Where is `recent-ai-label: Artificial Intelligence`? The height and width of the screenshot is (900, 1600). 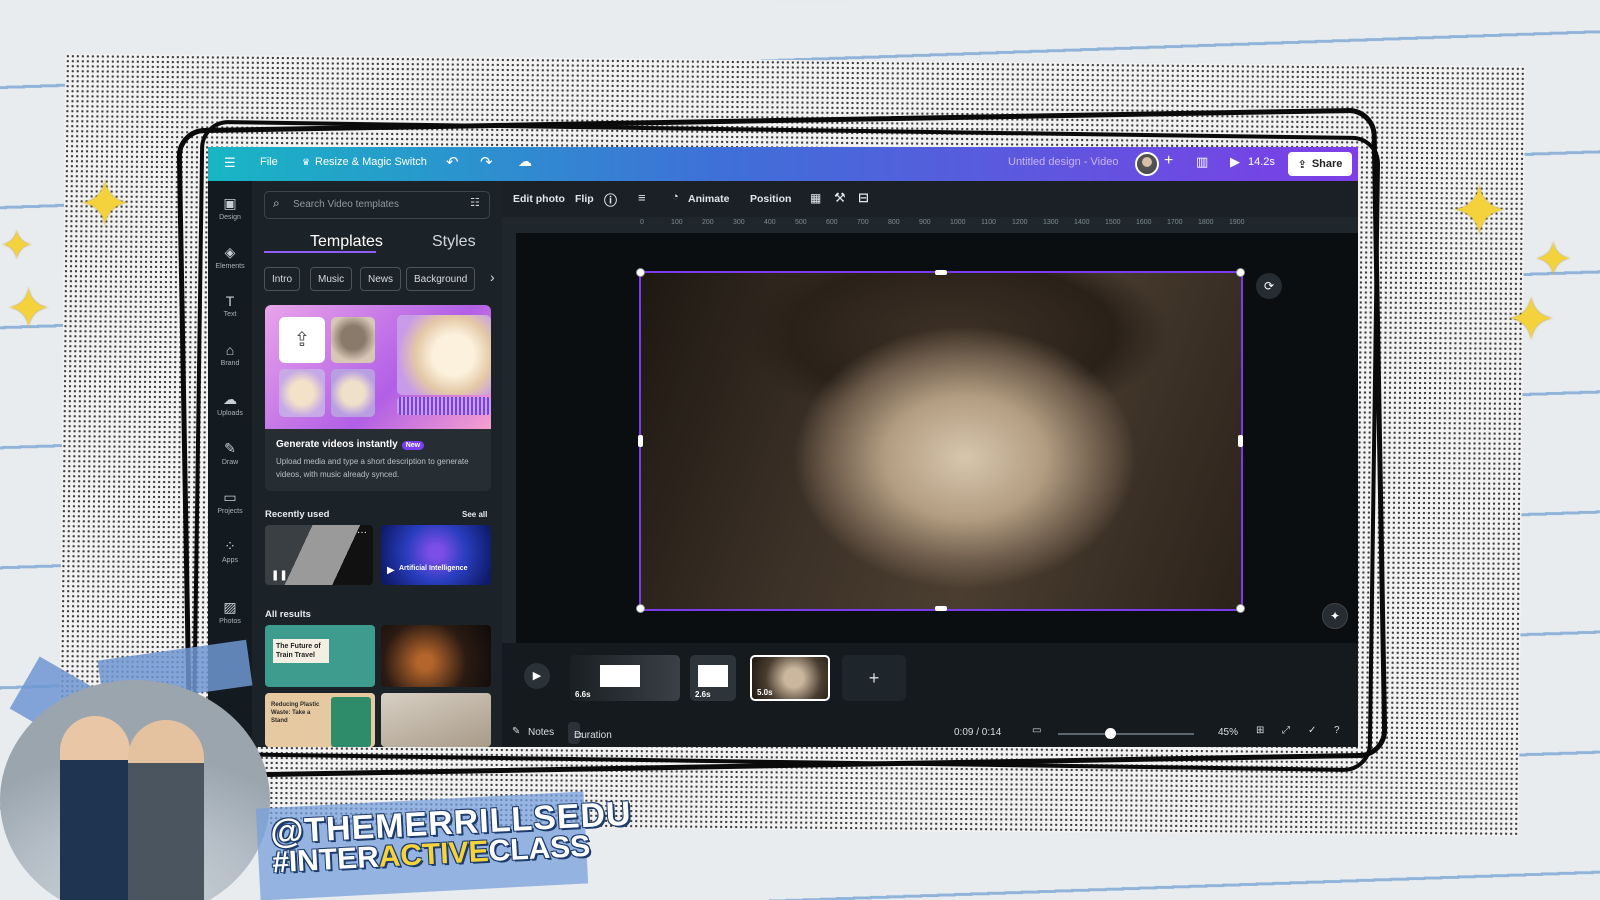 recent-ai-label: Artificial Intelligence is located at coordinates (433, 568).